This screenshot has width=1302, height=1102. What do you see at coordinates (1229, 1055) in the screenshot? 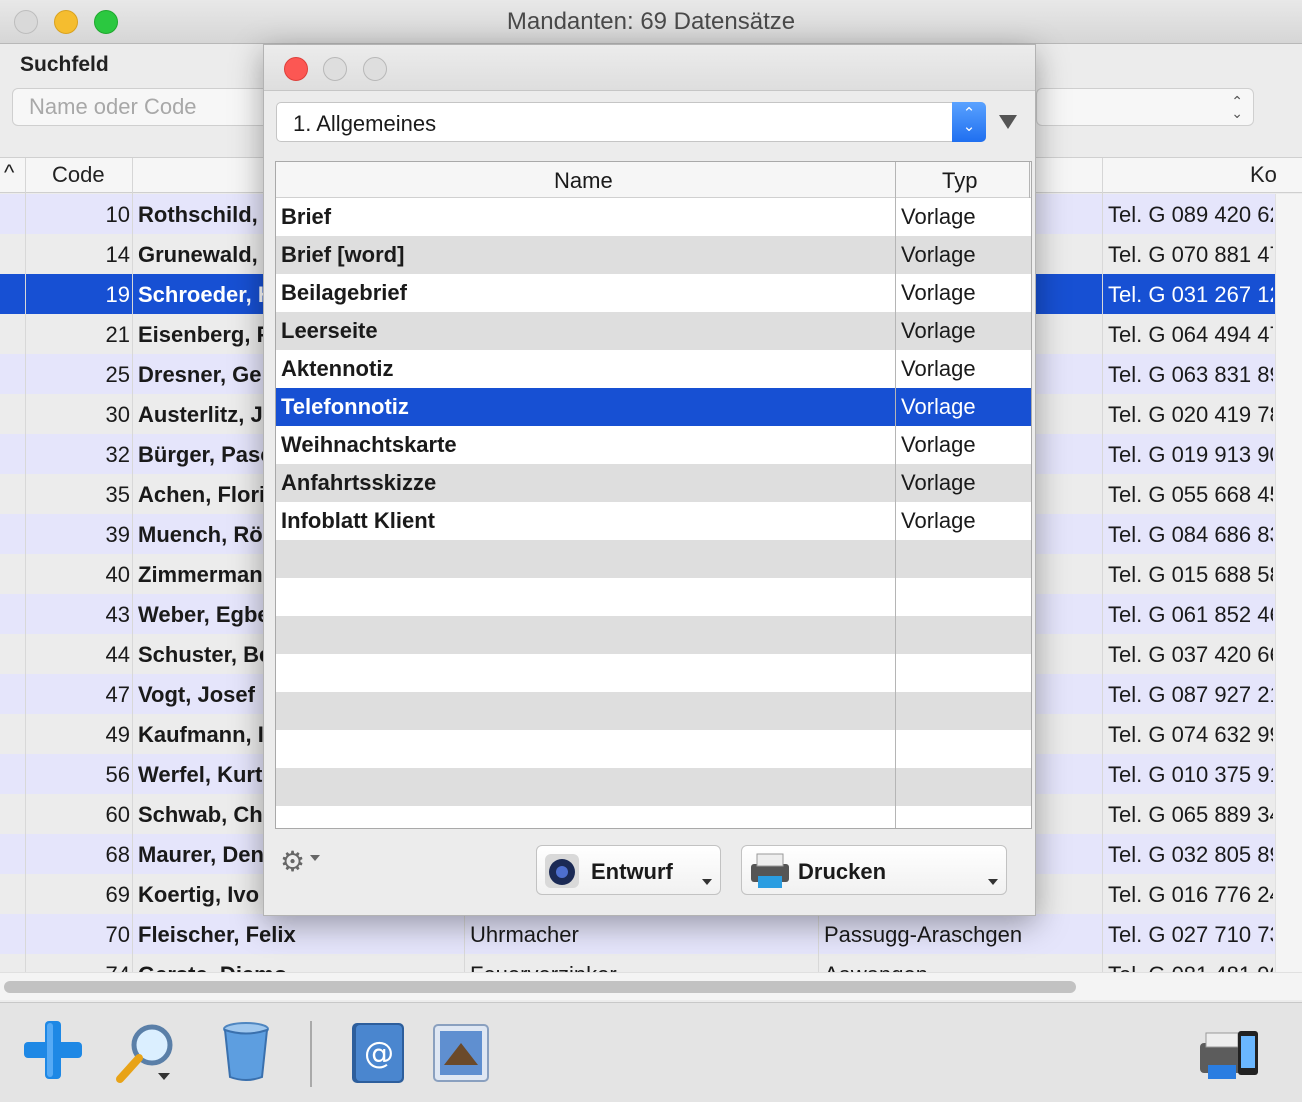
I see `printer-phone-icon` at bounding box center [1229, 1055].